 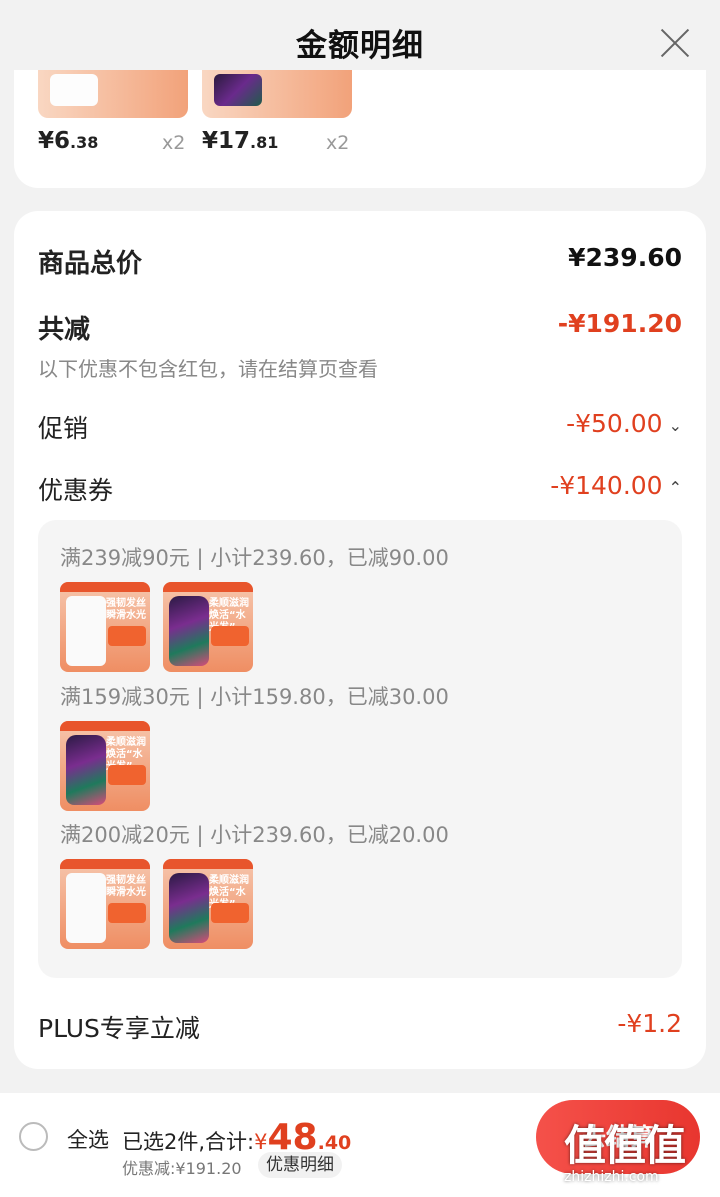 What do you see at coordinates (182, 1168) in the screenshot?
I see `discount-summary: 优惠减:¥191.20` at bounding box center [182, 1168].